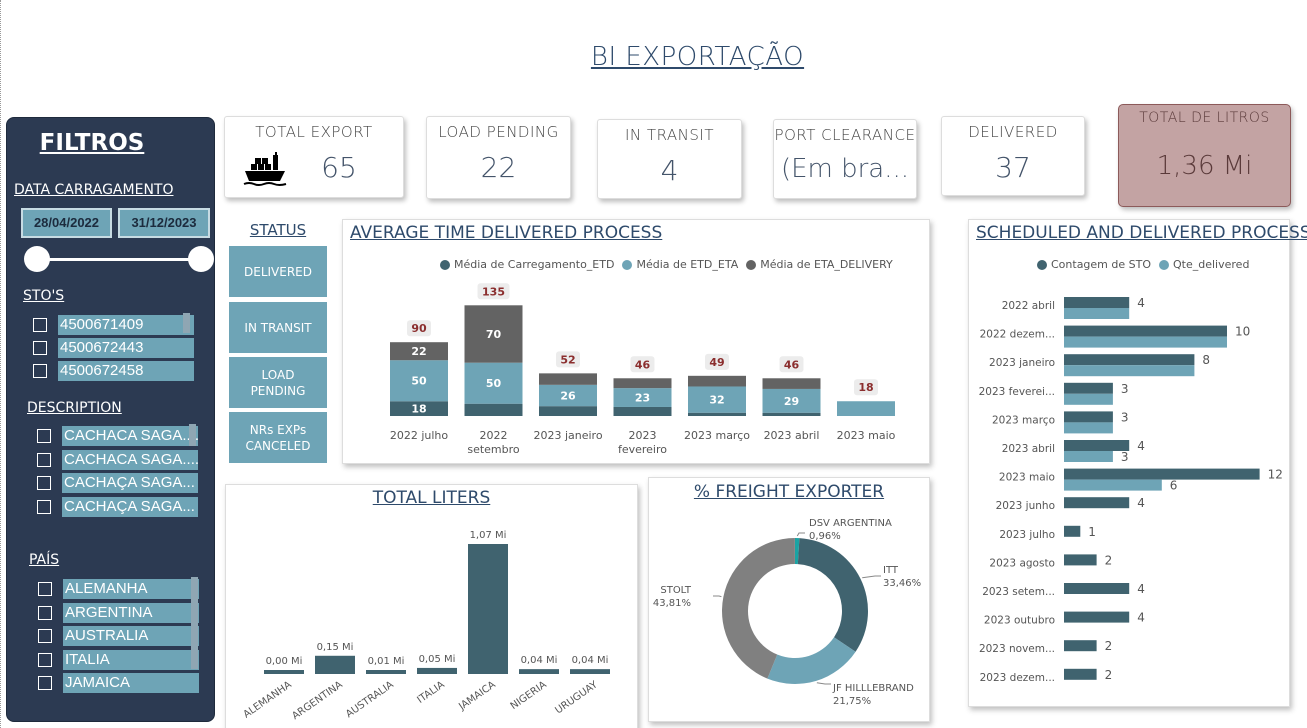 The image size is (1307, 728). Describe the element at coordinates (873, 688) in the screenshot. I see `donut-slice-name: JF HILLLEBRAND` at that location.